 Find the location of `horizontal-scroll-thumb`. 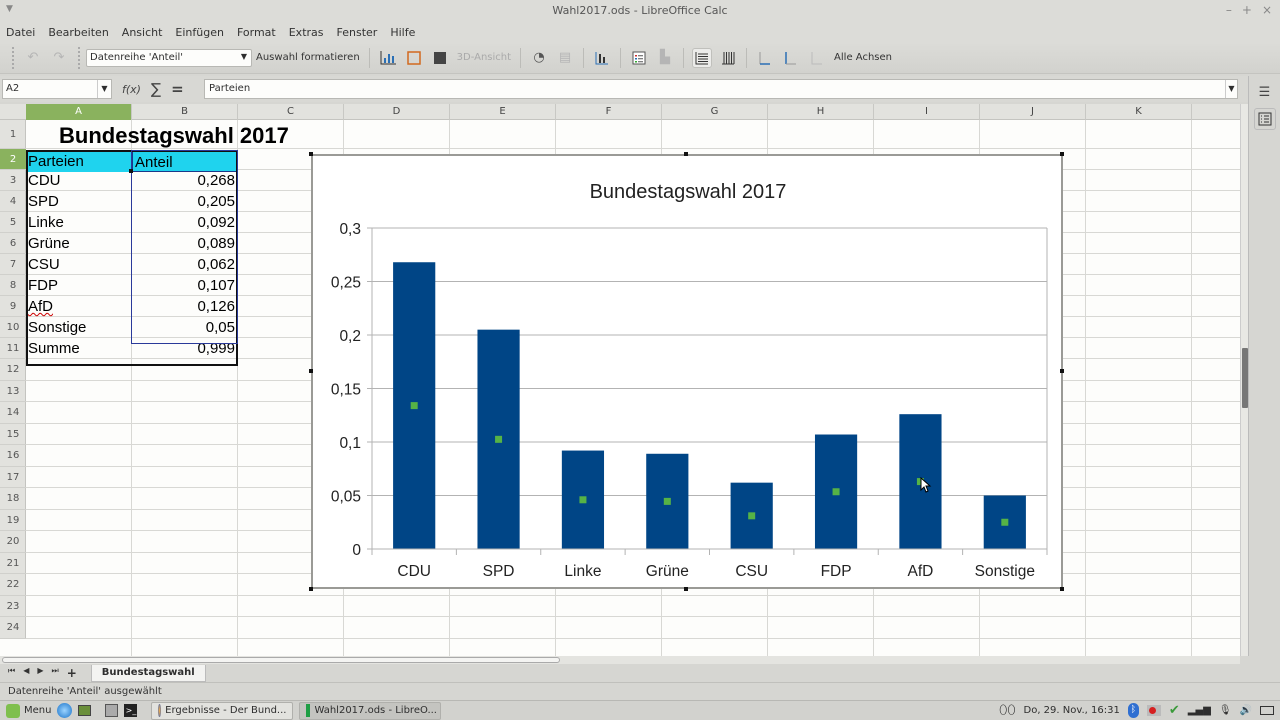

horizontal-scroll-thumb is located at coordinates (281, 660).